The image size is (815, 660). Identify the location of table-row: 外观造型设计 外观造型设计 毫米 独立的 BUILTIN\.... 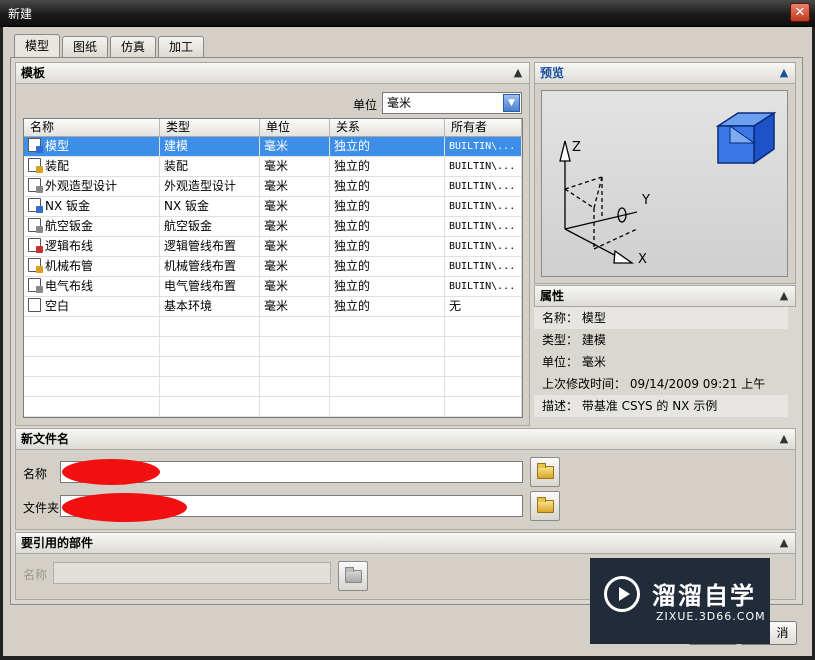
(273, 187).